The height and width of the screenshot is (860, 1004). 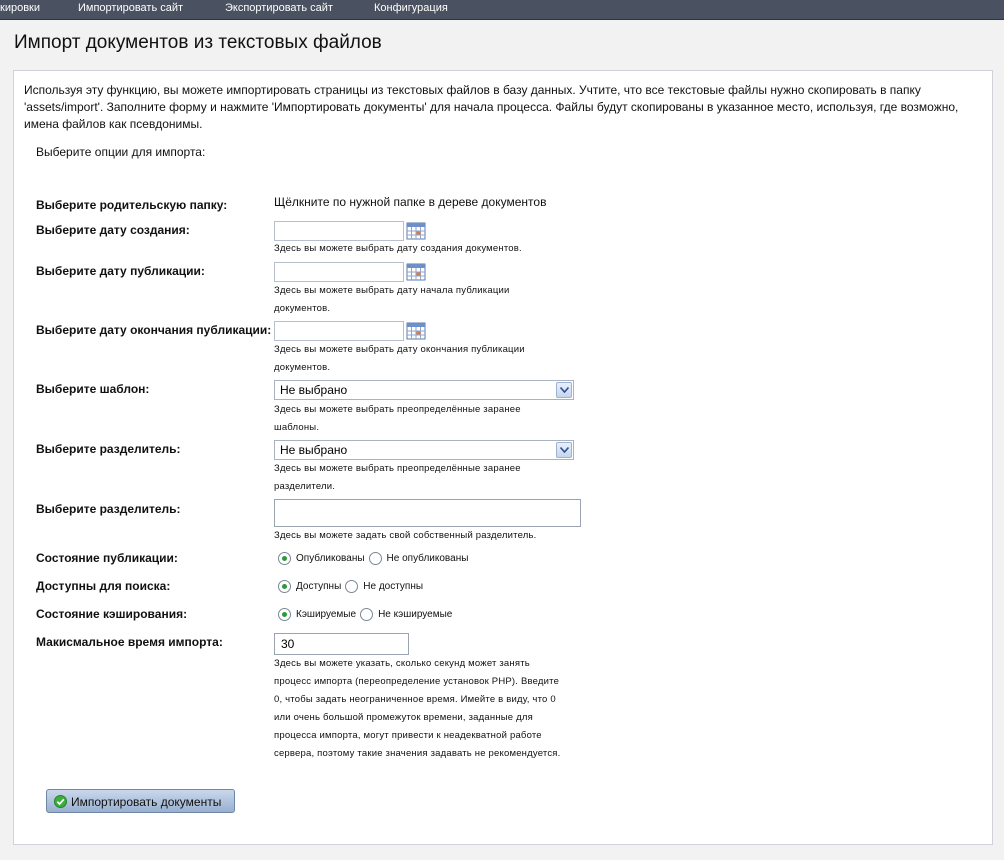 What do you see at coordinates (107, 558) in the screenshot?
I see `publish-state-label: Состояние публикации:` at bounding box center [107, 558].